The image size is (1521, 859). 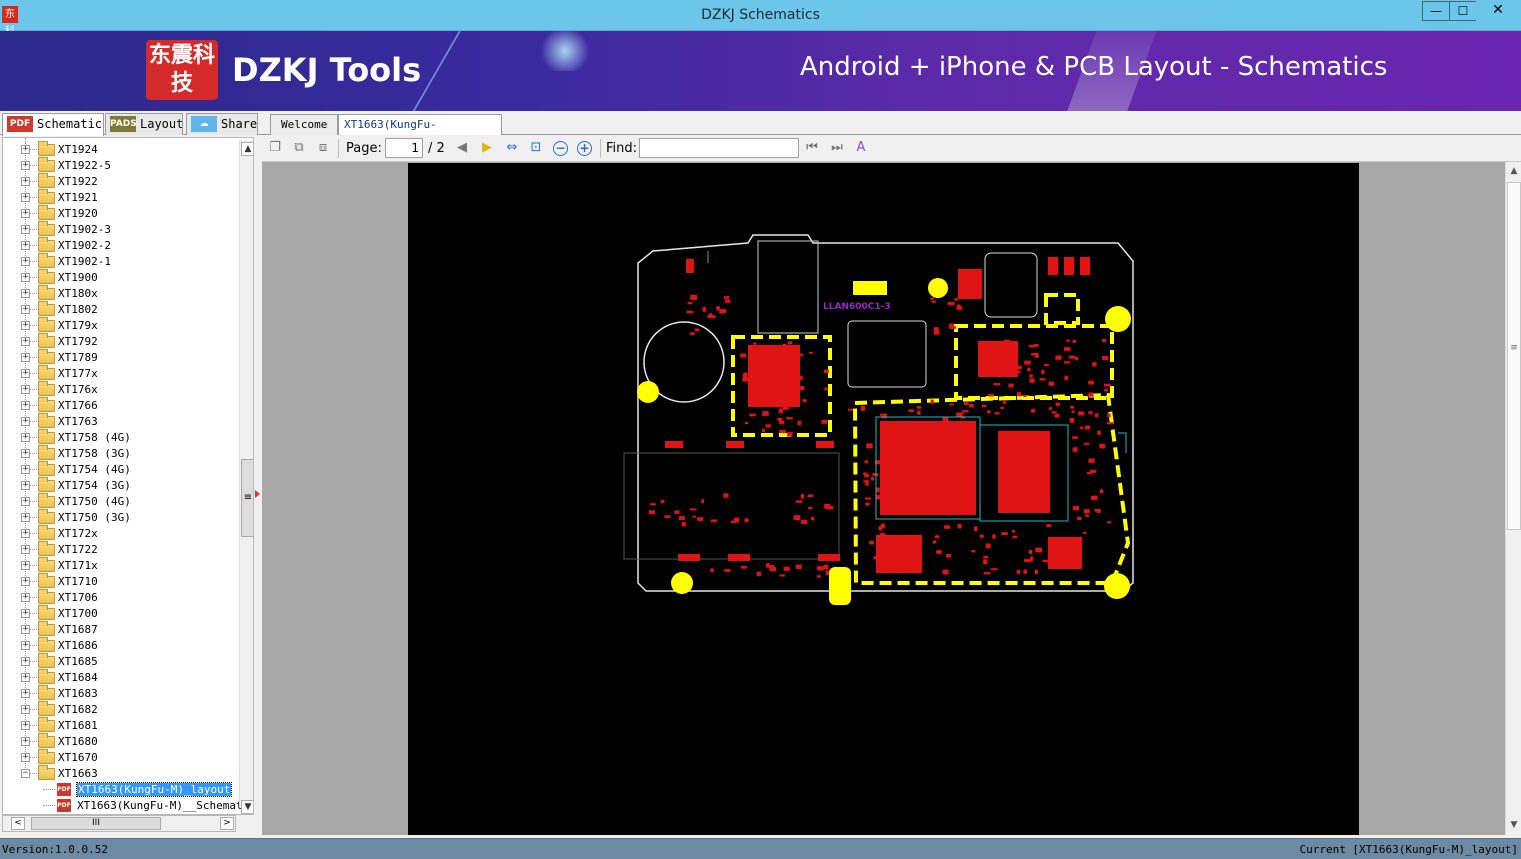 What do you see at coordinates (120, 229) in the screenshot?
I see `tree-folder-item: + XT1902-3` at bounding box center [120, 229].